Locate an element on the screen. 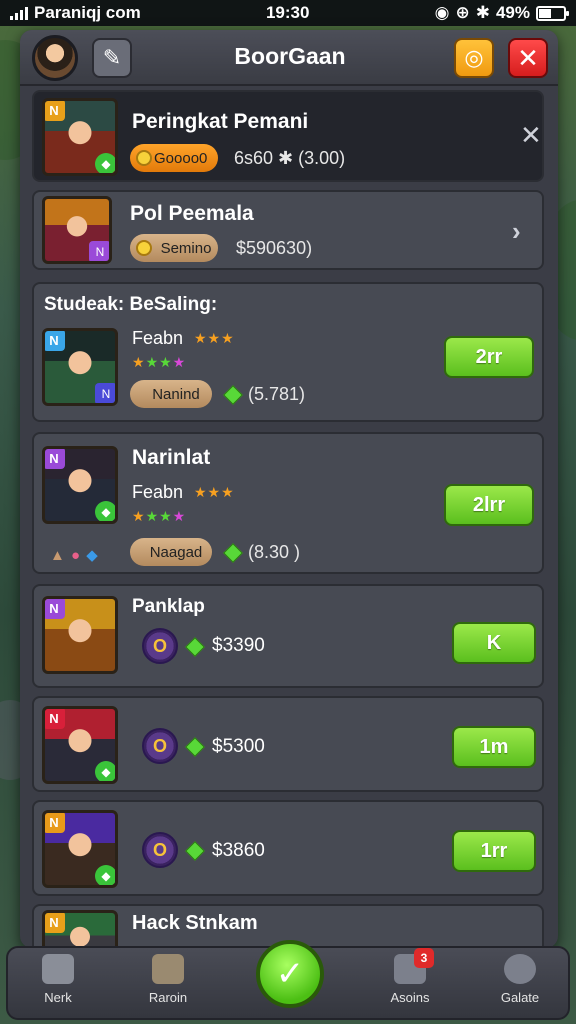 The image size is (576, 1024). button-label: 1rr is located at coordinates (494, 850).